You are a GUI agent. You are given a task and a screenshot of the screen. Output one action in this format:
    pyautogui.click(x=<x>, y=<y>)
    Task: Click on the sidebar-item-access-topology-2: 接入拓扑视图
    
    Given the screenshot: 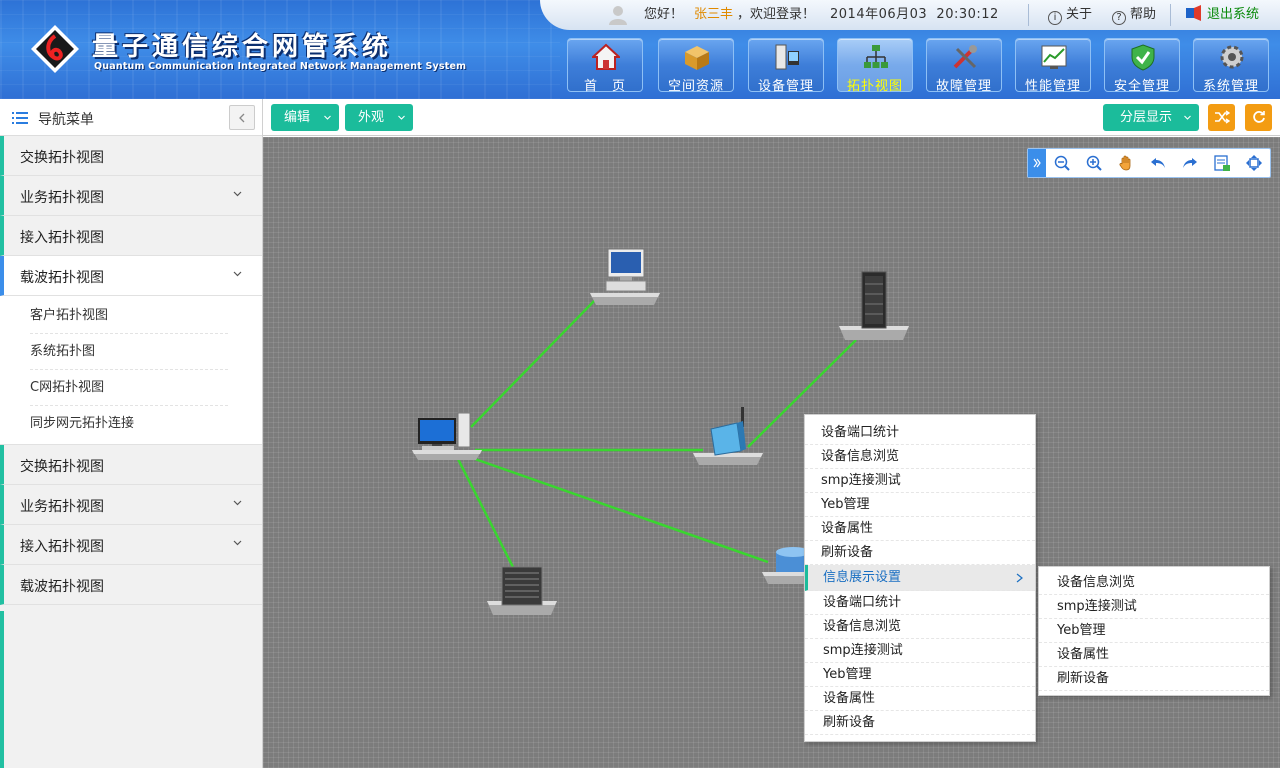 What is the action you would take?
    pyautogui.click(x=131, y=545)
    